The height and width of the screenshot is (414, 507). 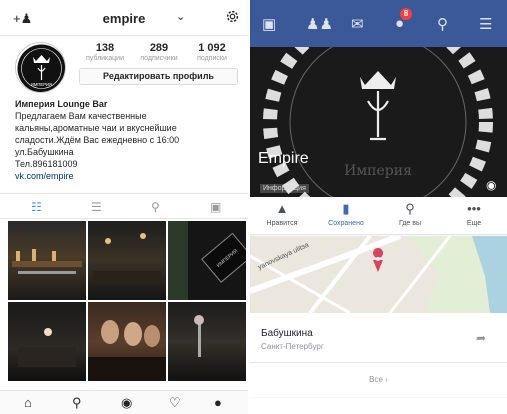 What do you see at coordinates (378, 171) in the screenshot?
I see `cover-watermark: Империя` at bounding box center [378, 171].